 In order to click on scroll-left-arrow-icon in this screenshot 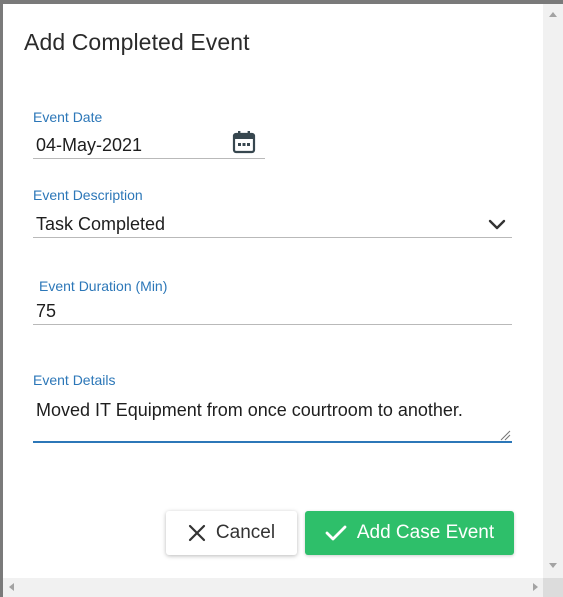, I will do `click(11, 587)`.